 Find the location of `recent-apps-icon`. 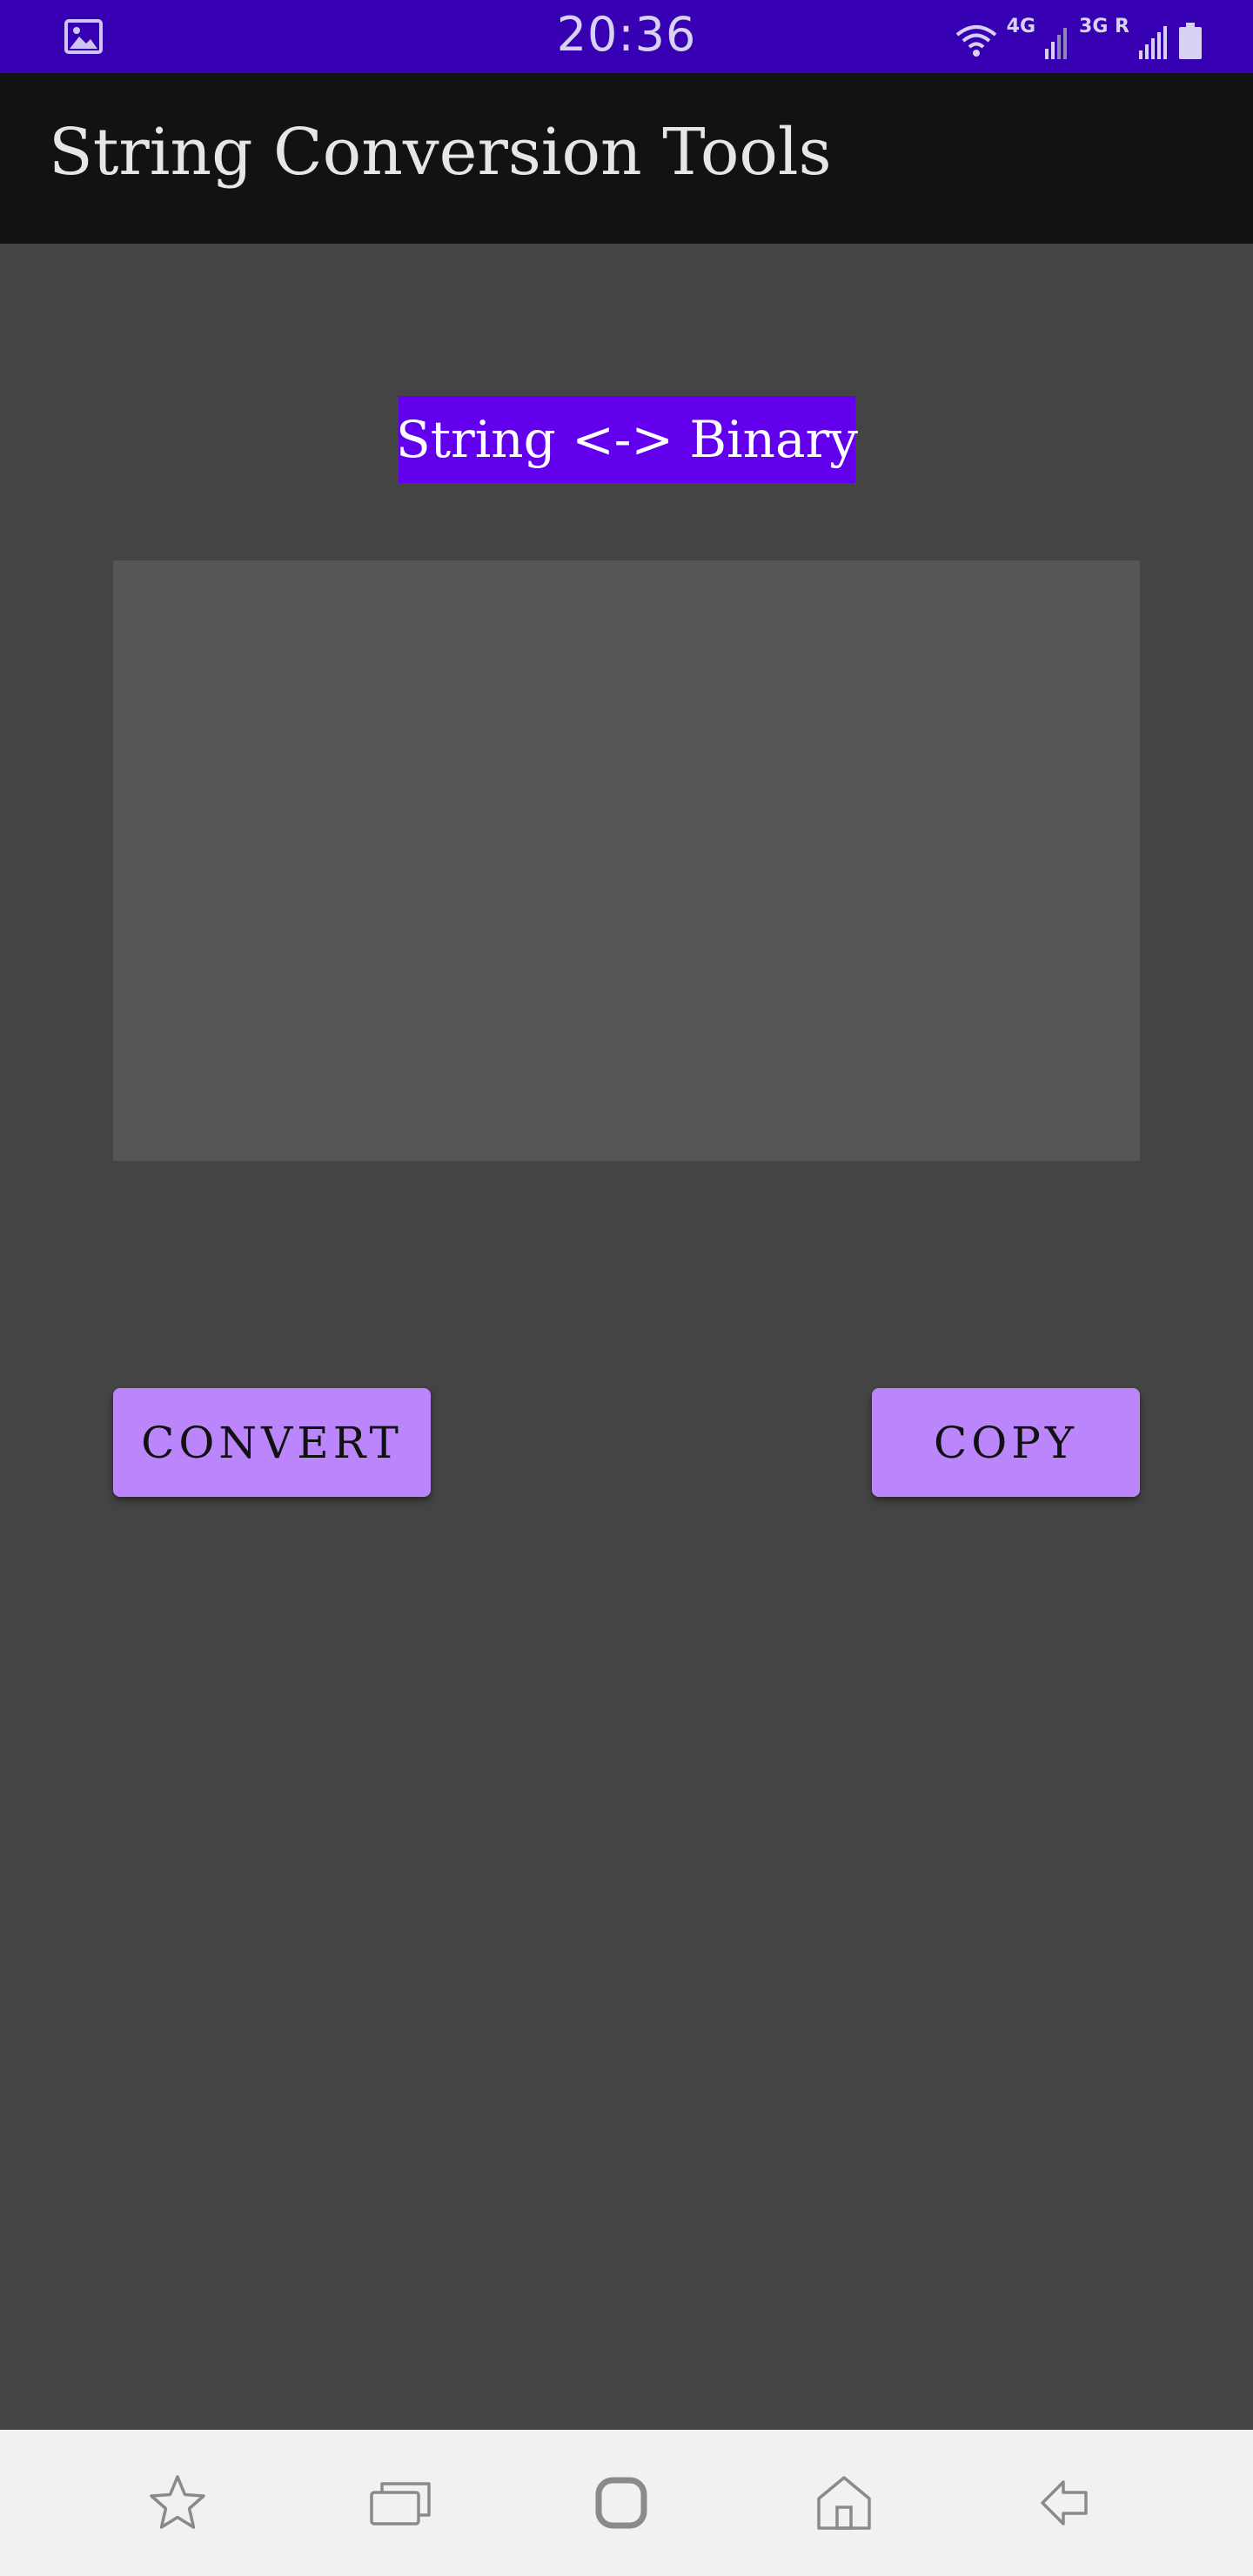

recent-apps-icon is located at coordinates (401, 2502).